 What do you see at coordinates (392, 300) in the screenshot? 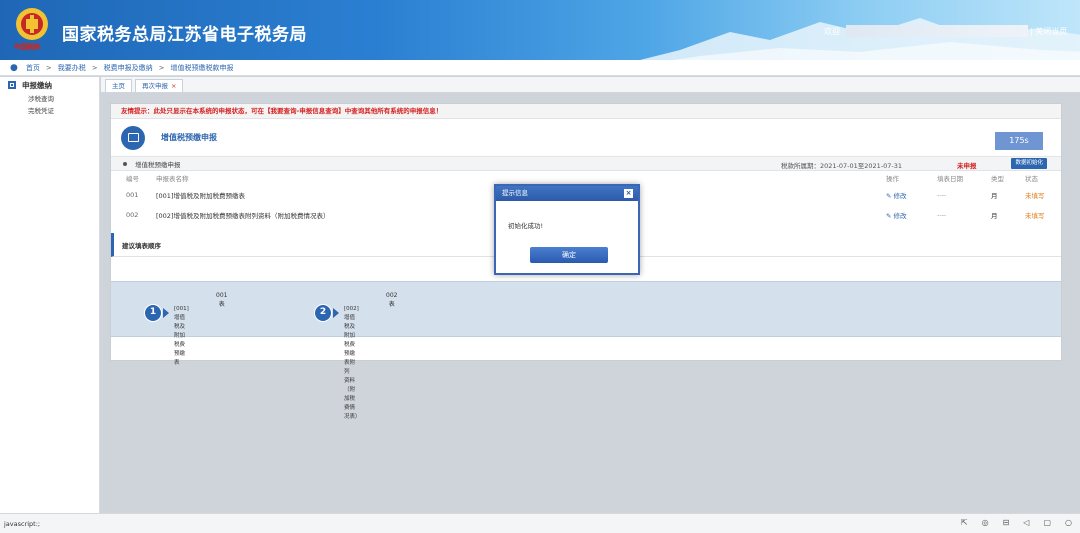
I see `step-code: 002表` at bounding box center [392, 300].